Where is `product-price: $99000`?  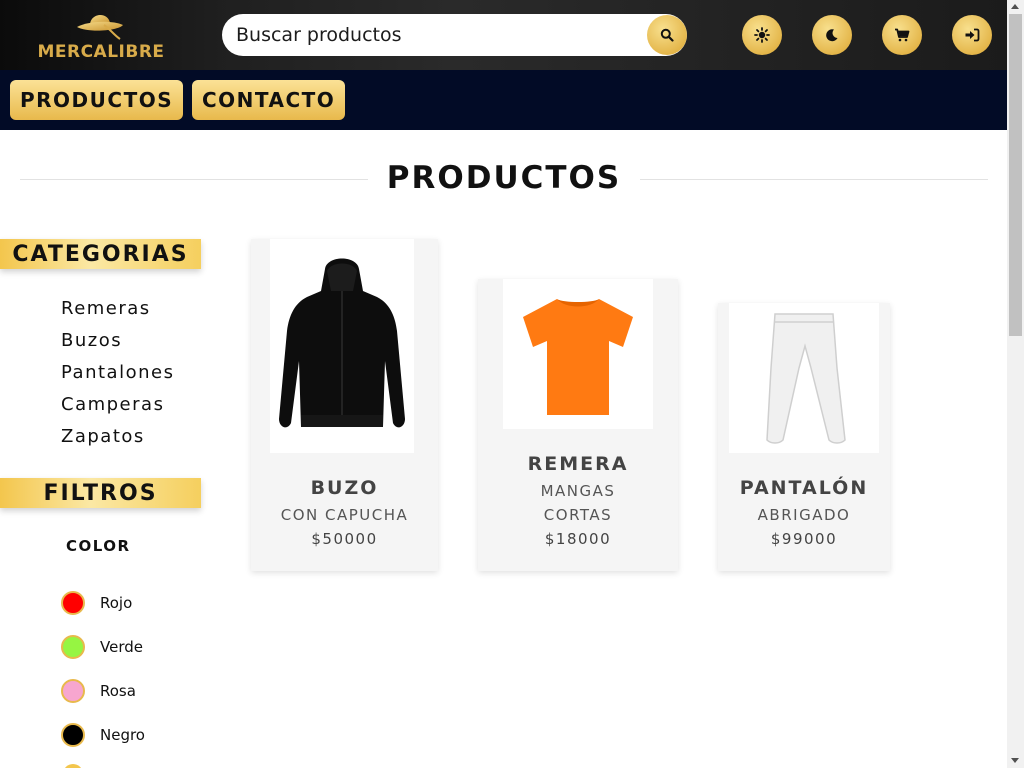 product-price: $99000 is located at coordinates (804, 539).